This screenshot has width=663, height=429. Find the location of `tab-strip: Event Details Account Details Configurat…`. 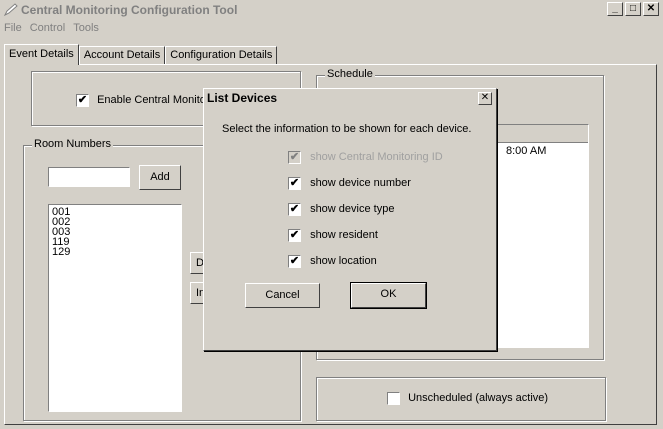

tab-strip: Event Details Account Details Configurat… is located at coordinates (141, 54).